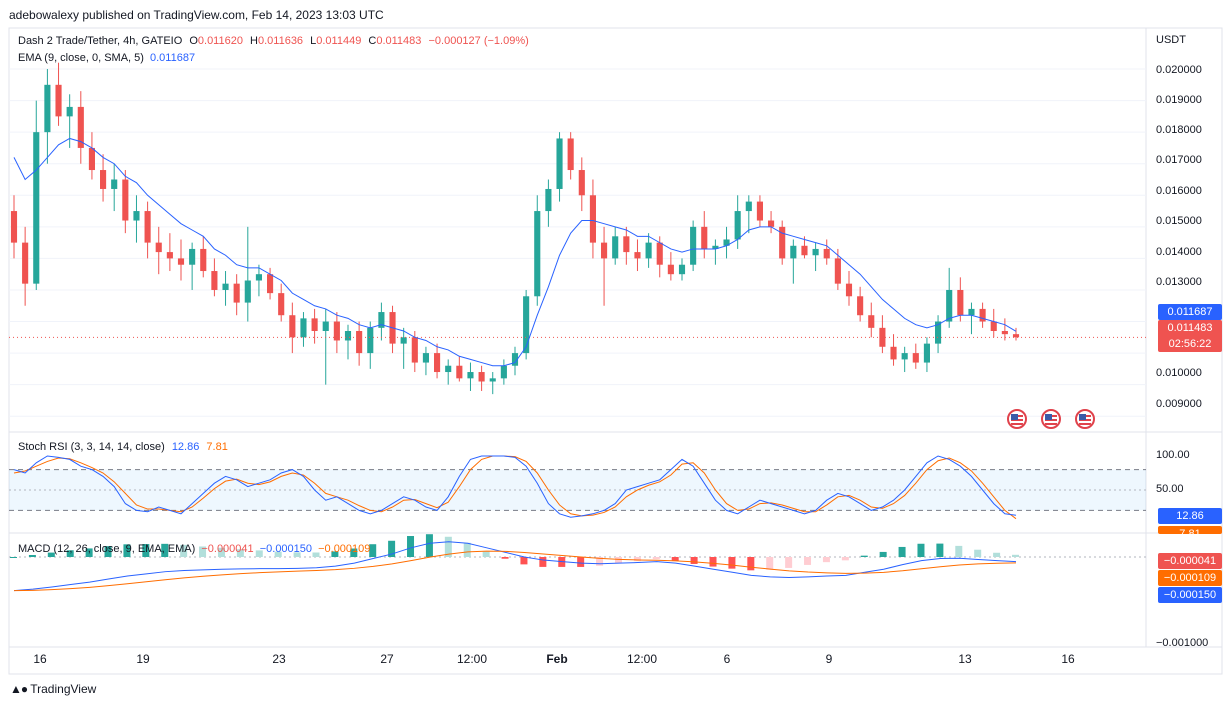 This screenshot has width=1232, height=712. What do you see at coordinates (1179, 130) in the screenshot?
I see `price-tick: 0.018000` at bounding box center [1179, 130].